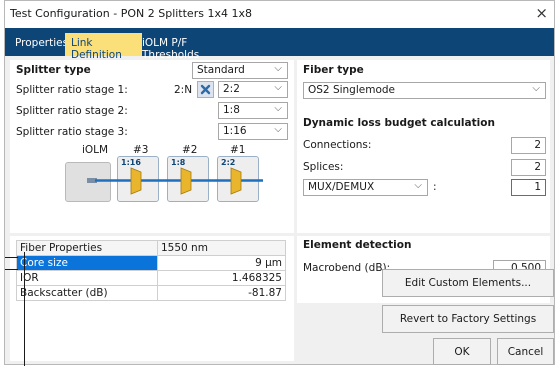 The image size is (555, 366). I want to click on stage3-select: 1:16 ⌵, so click(253, 131).